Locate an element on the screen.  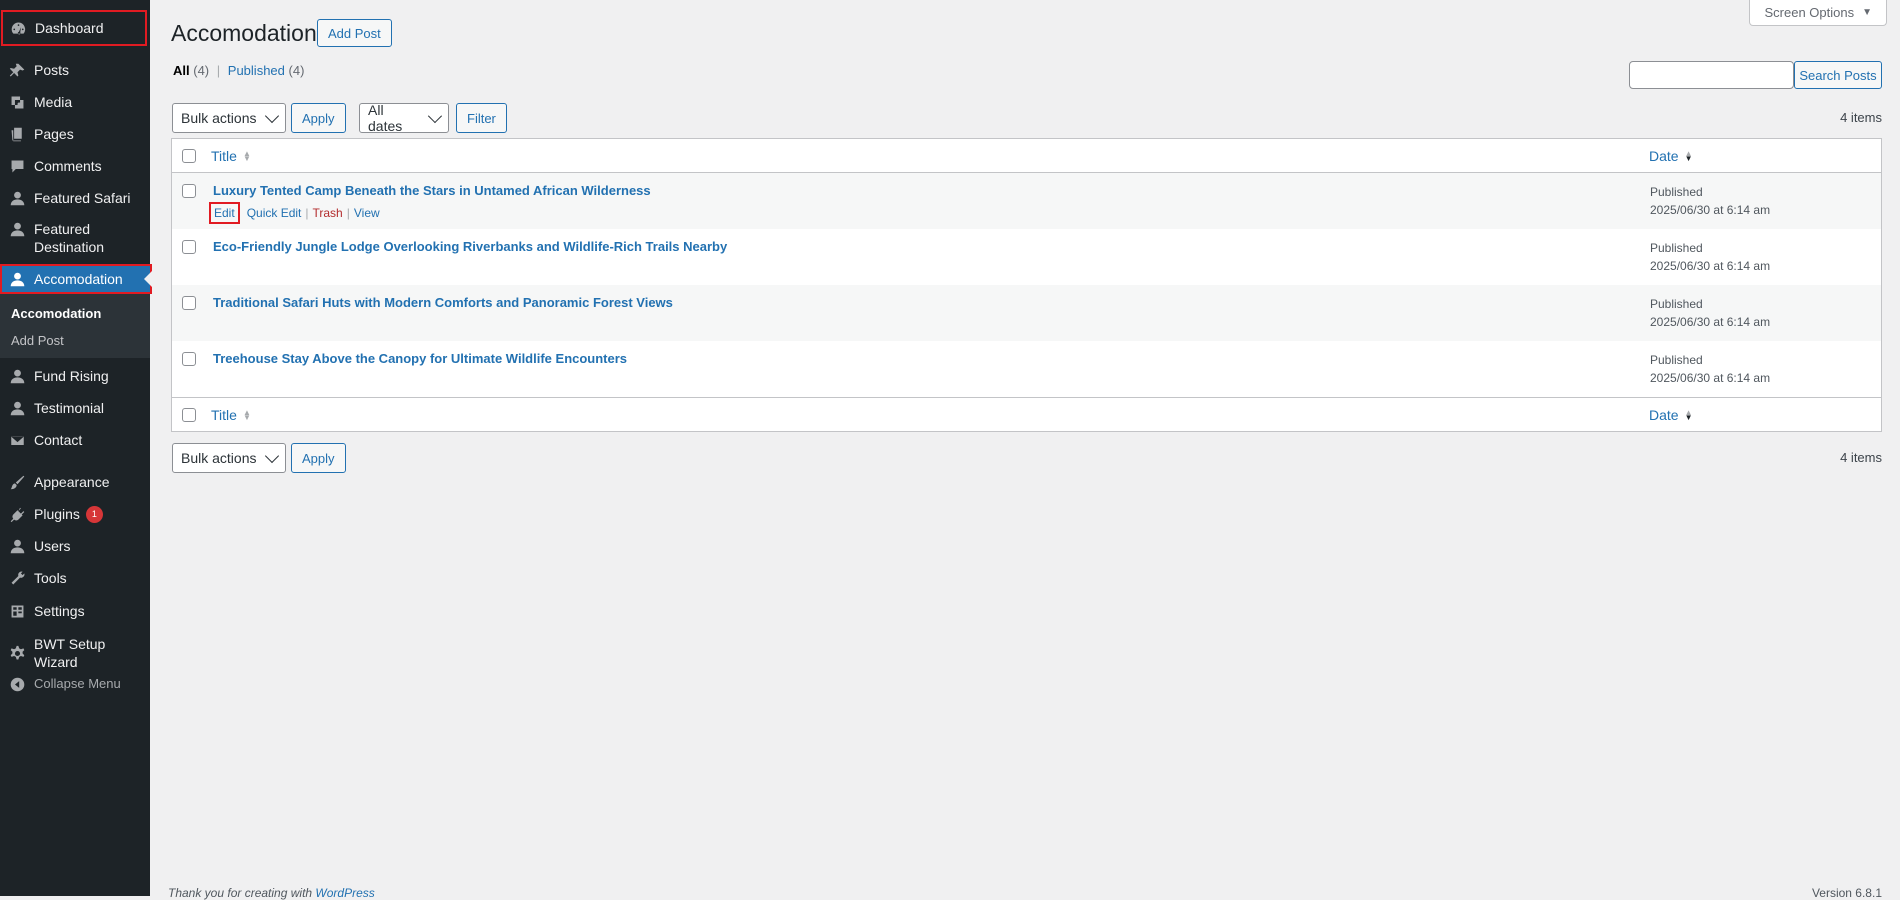
sidebar-item-label: Tools is located at coordinates (50, 578).